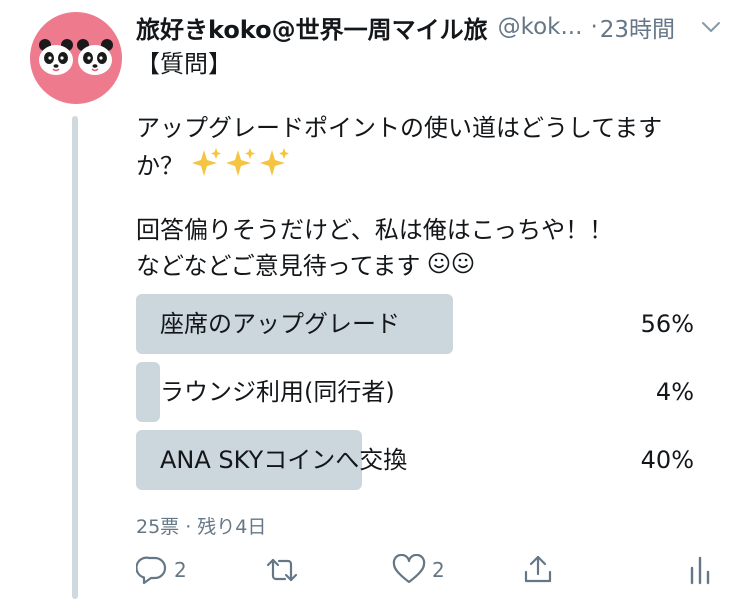 The height and width of the screenshot is (599, 750). Describe the element at coordinates (409, 569) in the screenshot. I see `heart-icon` at that location.